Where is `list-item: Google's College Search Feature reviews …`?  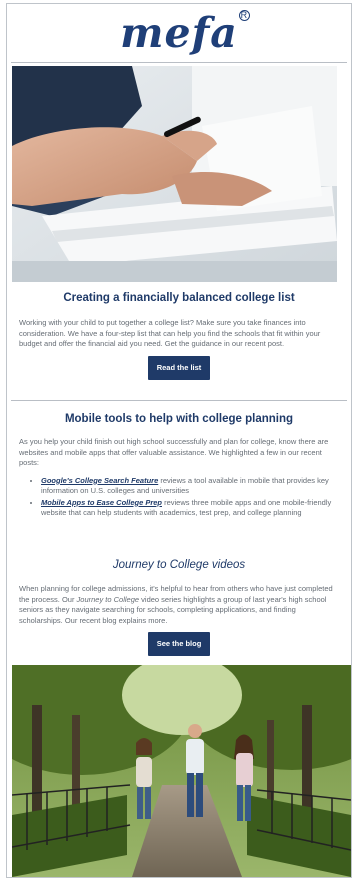
list-item: Google's College Search Feature reviews … is located at coordinates (196, 486).